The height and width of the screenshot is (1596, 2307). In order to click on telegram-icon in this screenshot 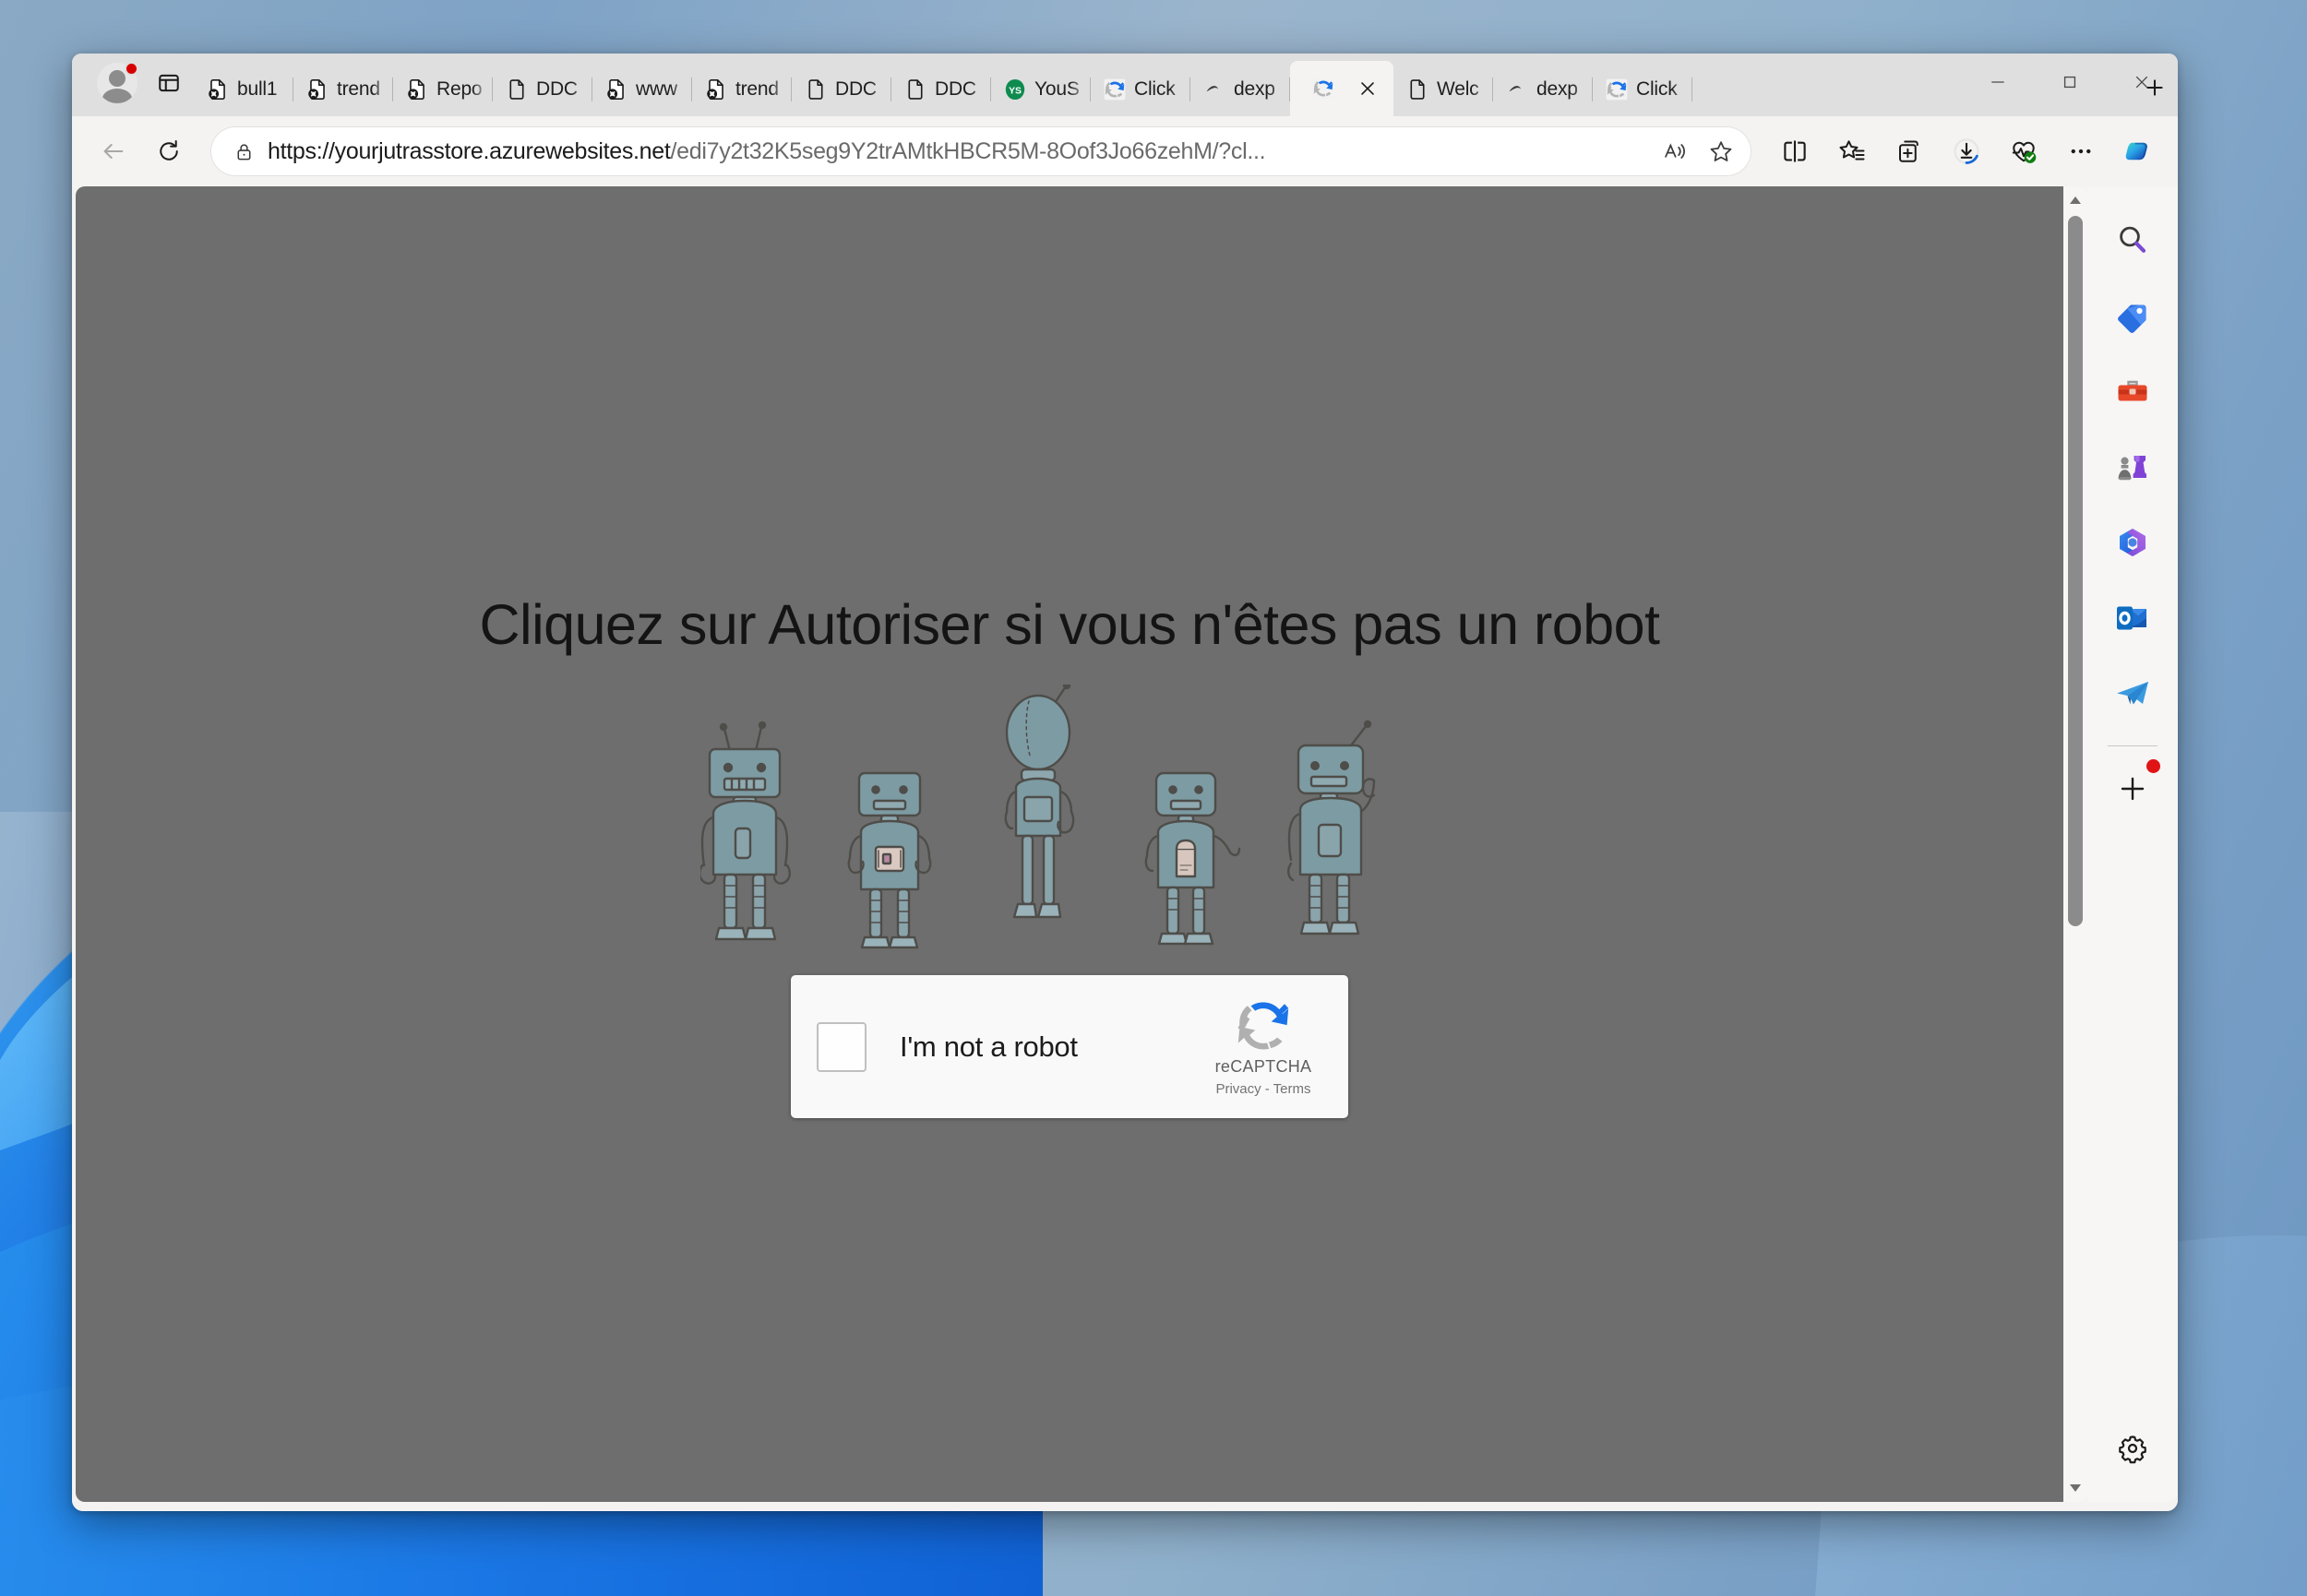, I will do `click(2132, 693)`.